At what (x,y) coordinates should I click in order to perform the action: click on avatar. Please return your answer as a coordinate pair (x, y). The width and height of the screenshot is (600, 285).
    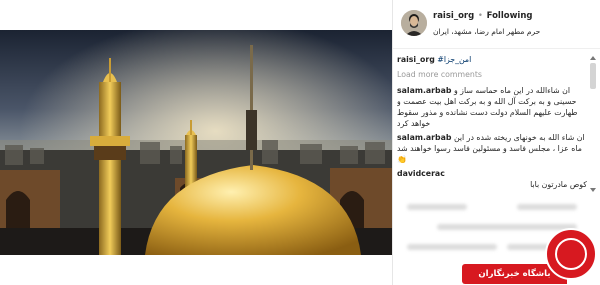
    Looking at the image, I should click on (414, 23).